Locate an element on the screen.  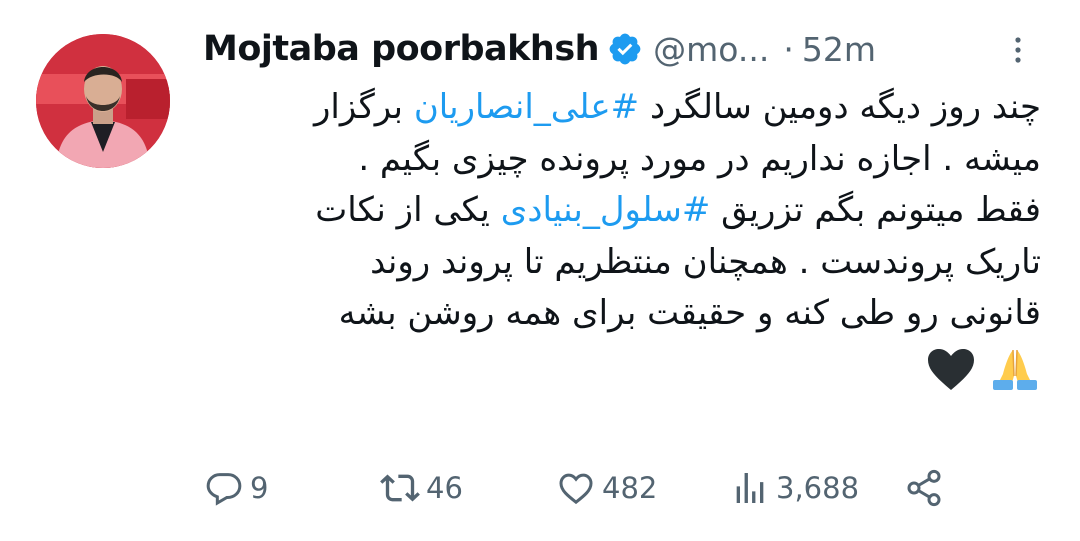
hashtag-link: #علی_انصاریان is located at coordinates (526, 107).